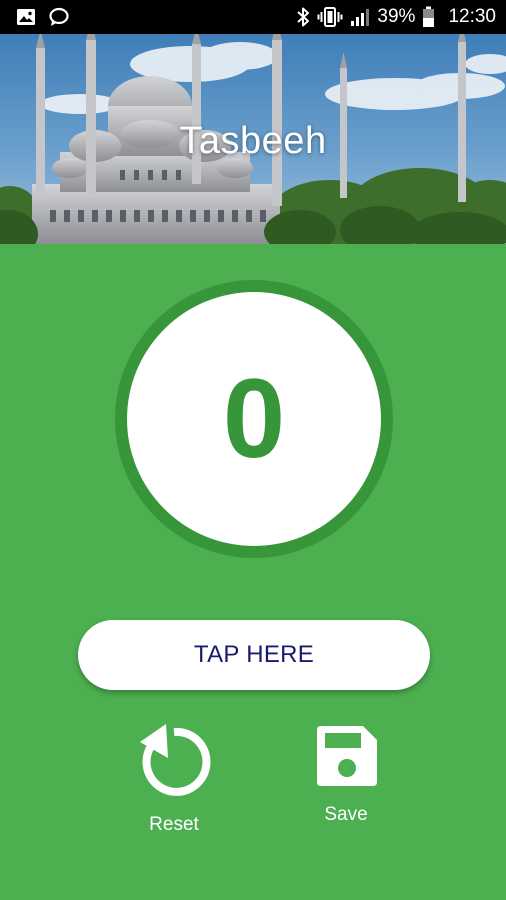 The width and height of the screenshot is (506, 900). I want to click on tap-here-button: TAP HERE, so click(254, 655).